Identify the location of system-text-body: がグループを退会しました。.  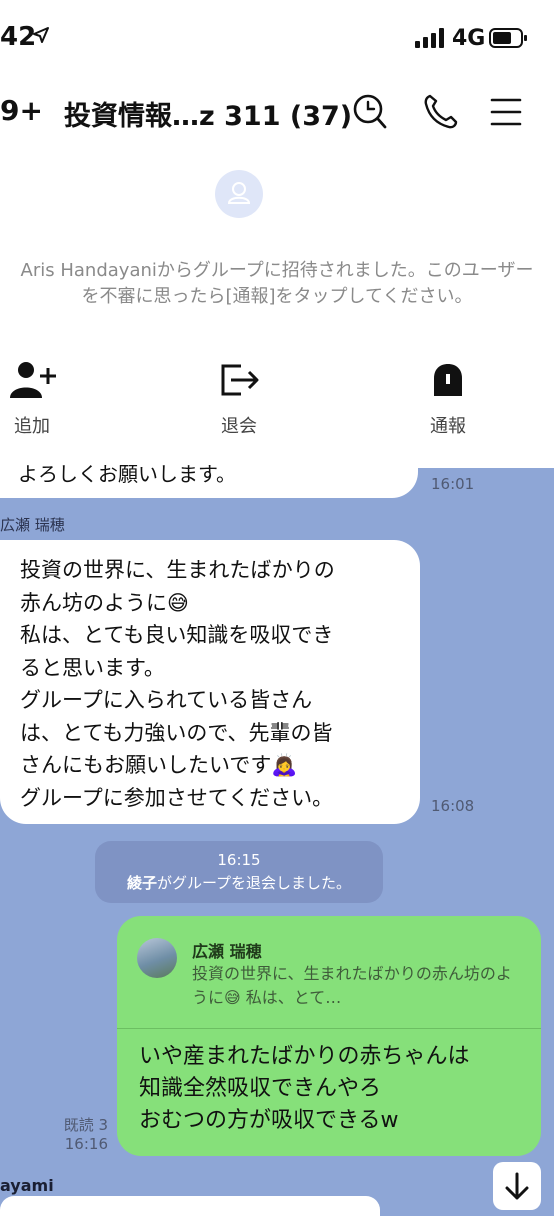
(254, 883).